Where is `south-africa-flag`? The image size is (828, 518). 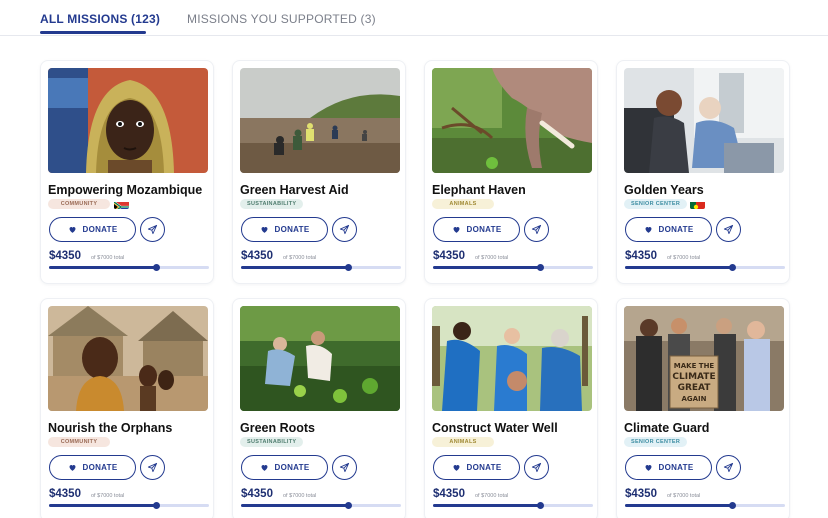
south-africa-flag is located at coordinates (121, 204).